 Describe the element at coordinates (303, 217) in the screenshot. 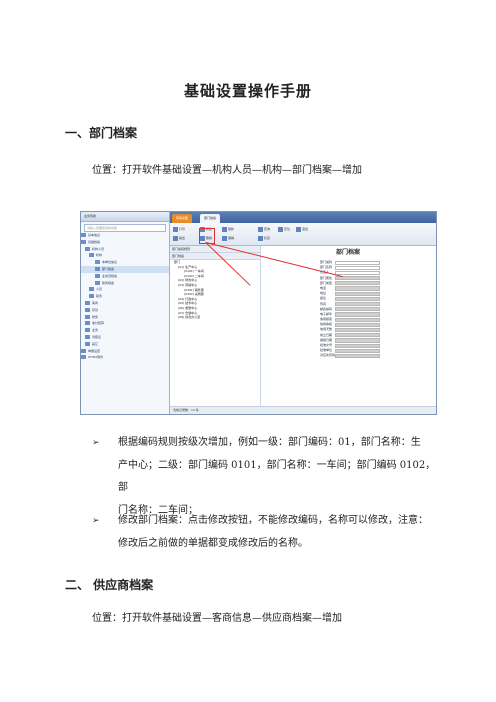

I see `tab-bar: 简易桌面 部门档案` at that location.